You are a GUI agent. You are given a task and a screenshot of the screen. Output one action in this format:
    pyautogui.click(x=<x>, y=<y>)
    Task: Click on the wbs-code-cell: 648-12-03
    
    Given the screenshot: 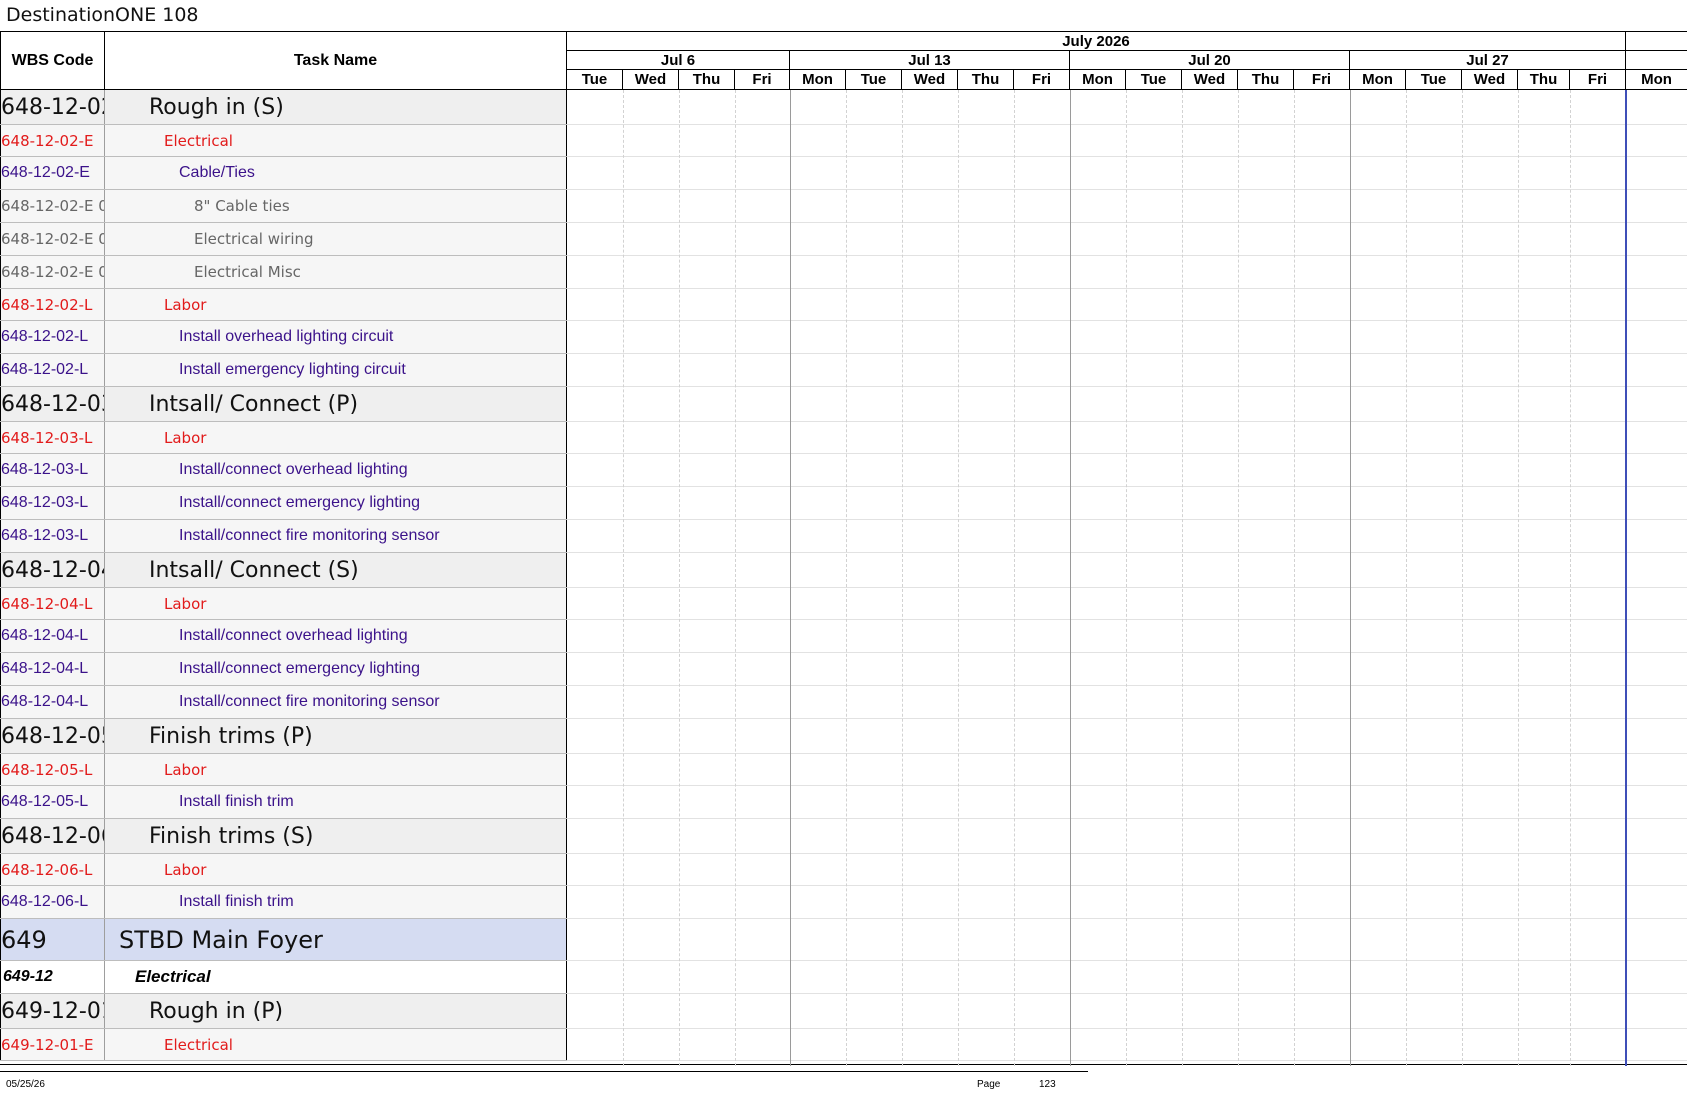 What is the action you would take?
    pyautogui.click(x=52, y=404)
    